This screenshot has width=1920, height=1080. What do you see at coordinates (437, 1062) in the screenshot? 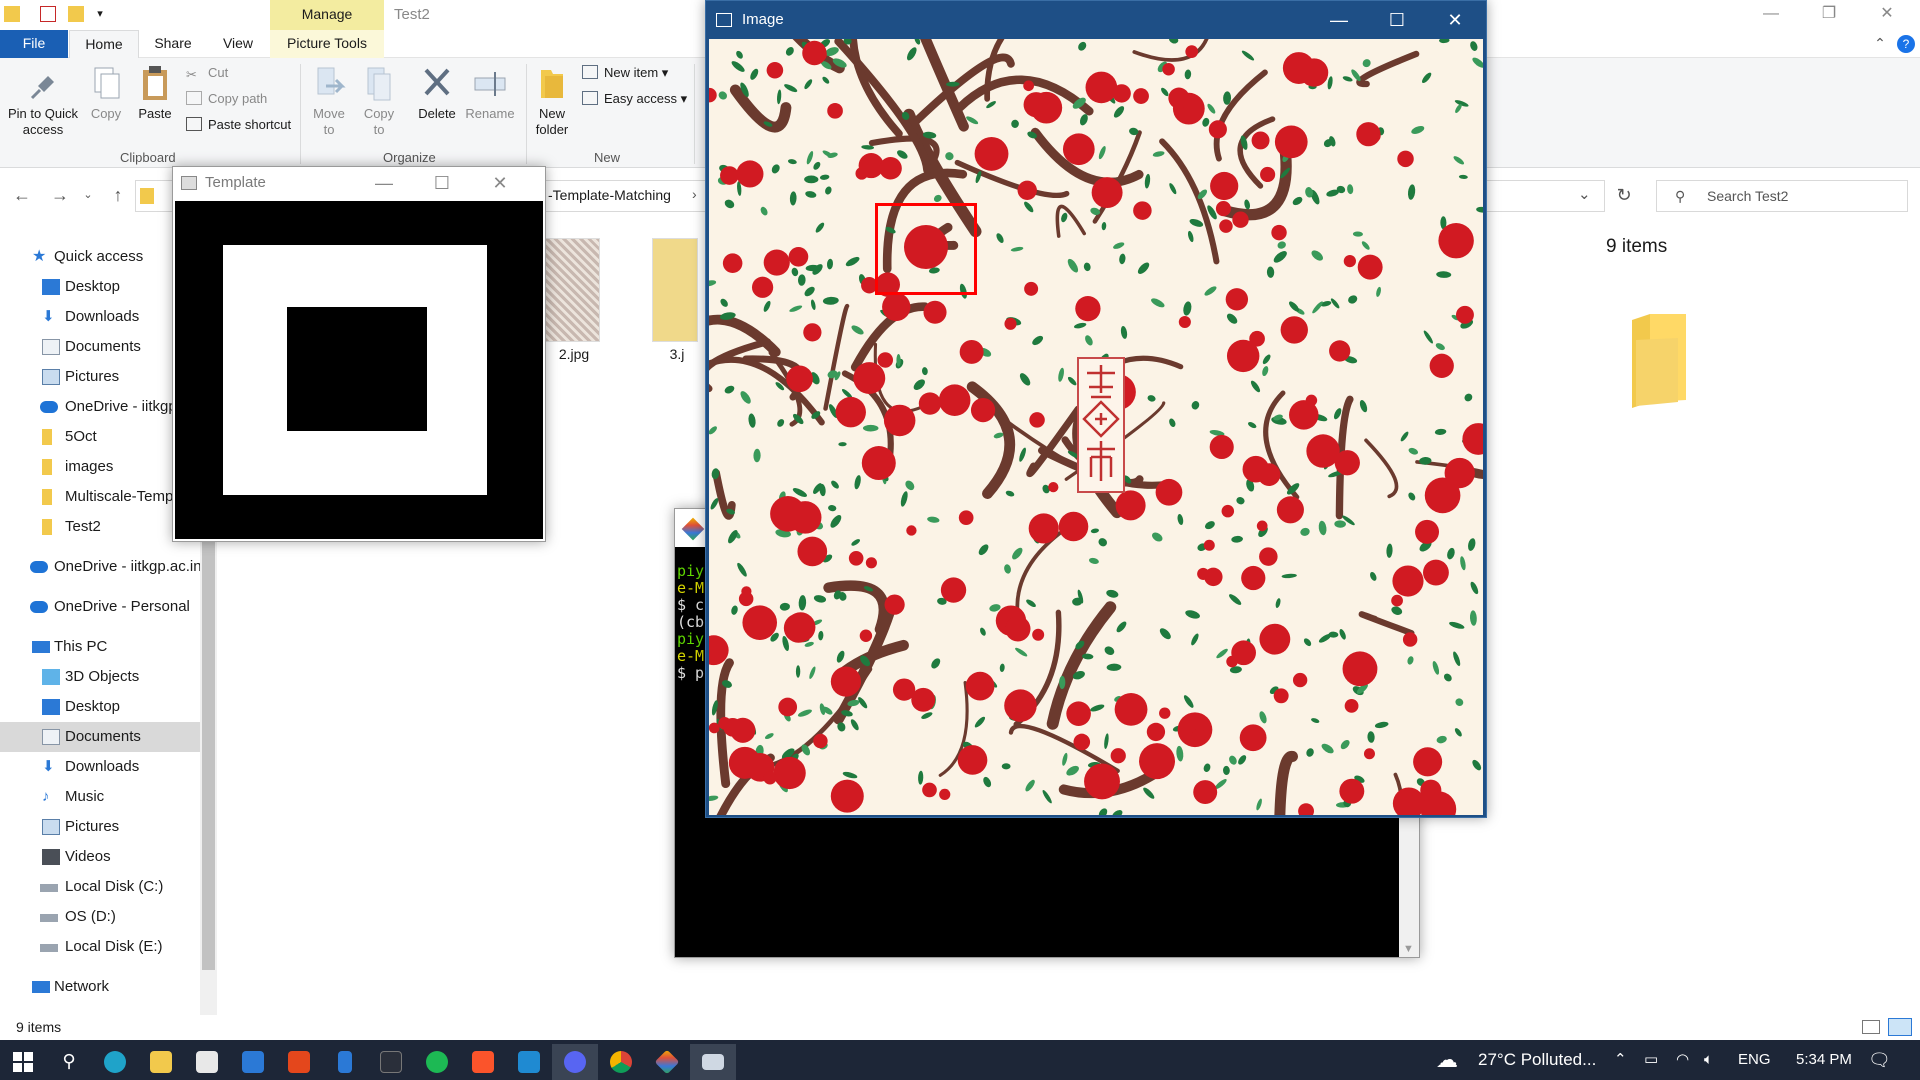
I see `spotify-icon` at bounding box center [437, 1062].